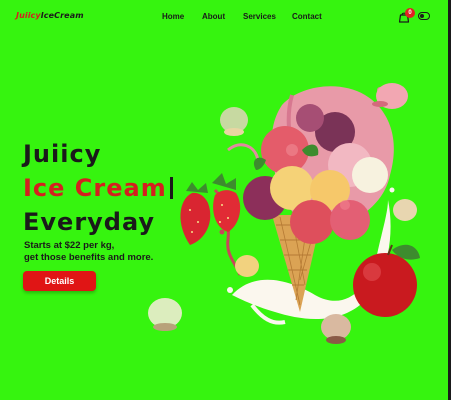  What do you see at coordinates (424, 16) in the screenshot?
I see `theme-toggle-icon` at bounding box center [424, 16].